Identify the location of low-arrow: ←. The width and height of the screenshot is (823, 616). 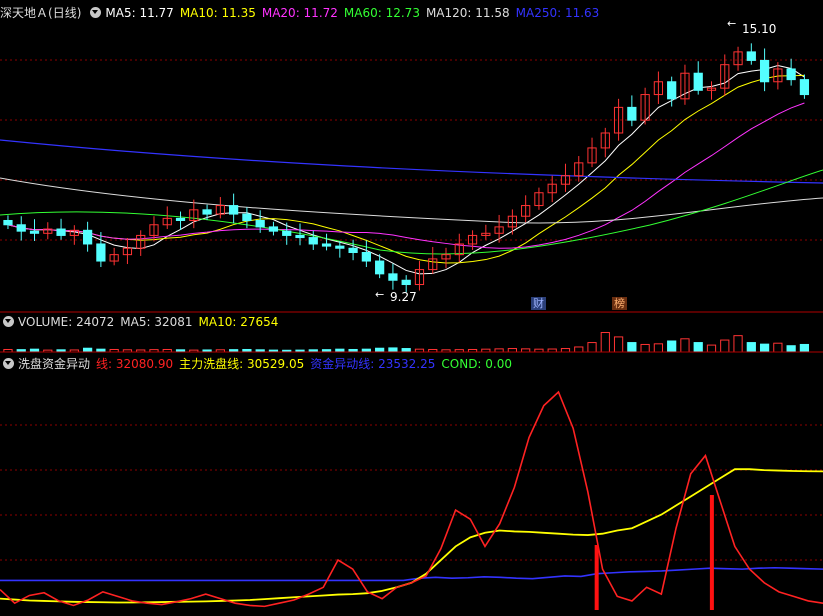
(379, 294).